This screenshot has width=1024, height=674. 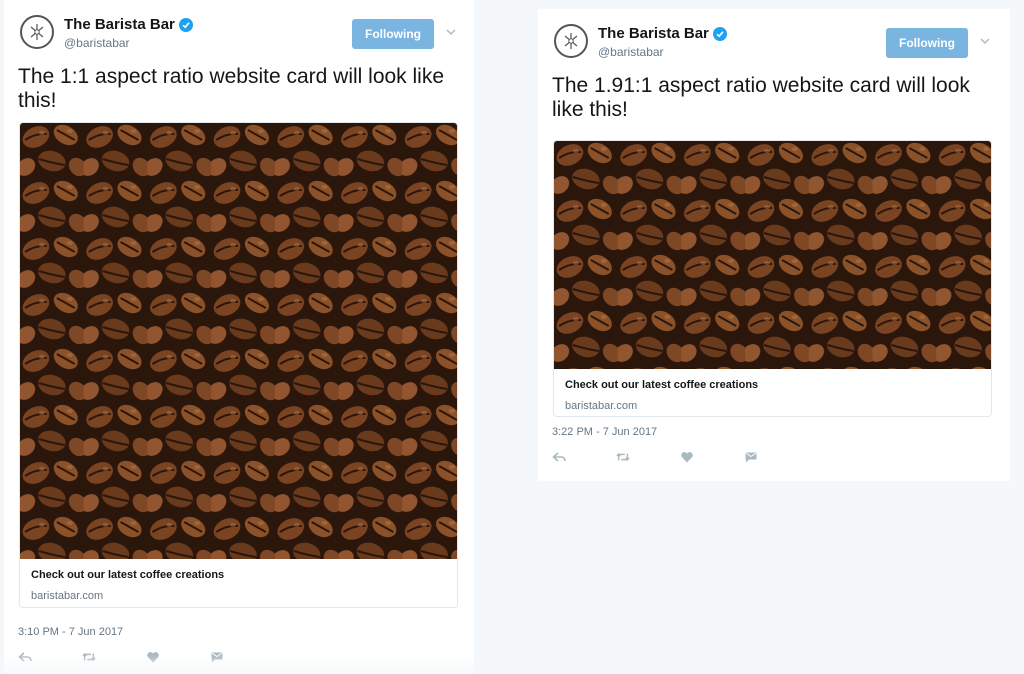 What do you see at coordinates (70, 632) in the screenshot?
I see `tweet-timestamp: 3:10 PM - 7 Jun 2017` at bounding box center [70, 632].